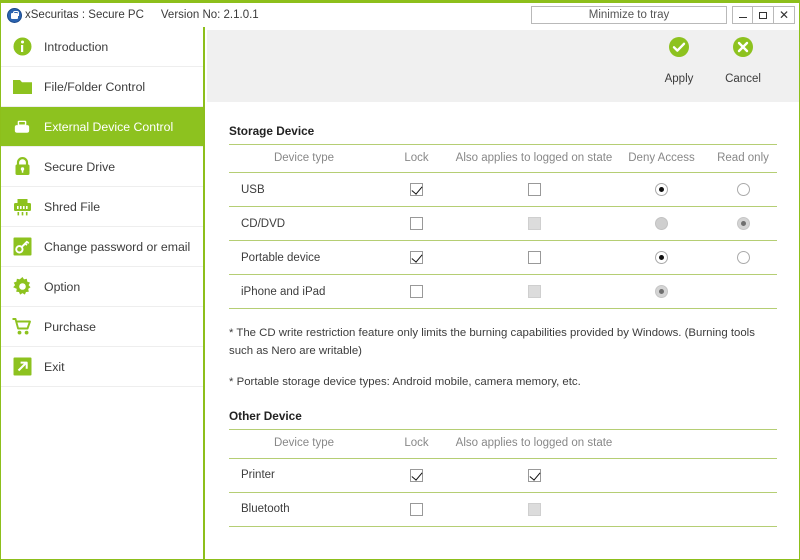  Describe the element at coordinates (62, 286) in the screenshot. I see `sidebar-item-label: Option` at that location.